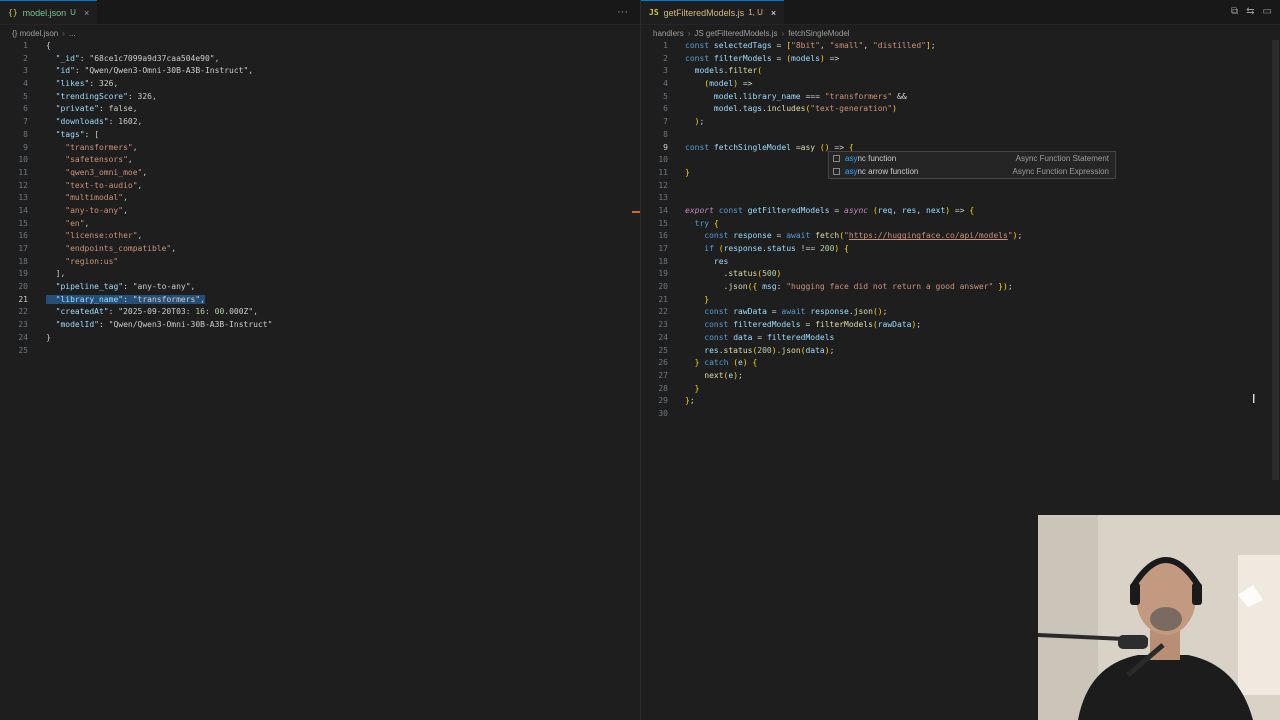  What do you see at coordinates (960, 186) in the screenshot?
I see `code-line: 12` at bounding box center [960, 186].